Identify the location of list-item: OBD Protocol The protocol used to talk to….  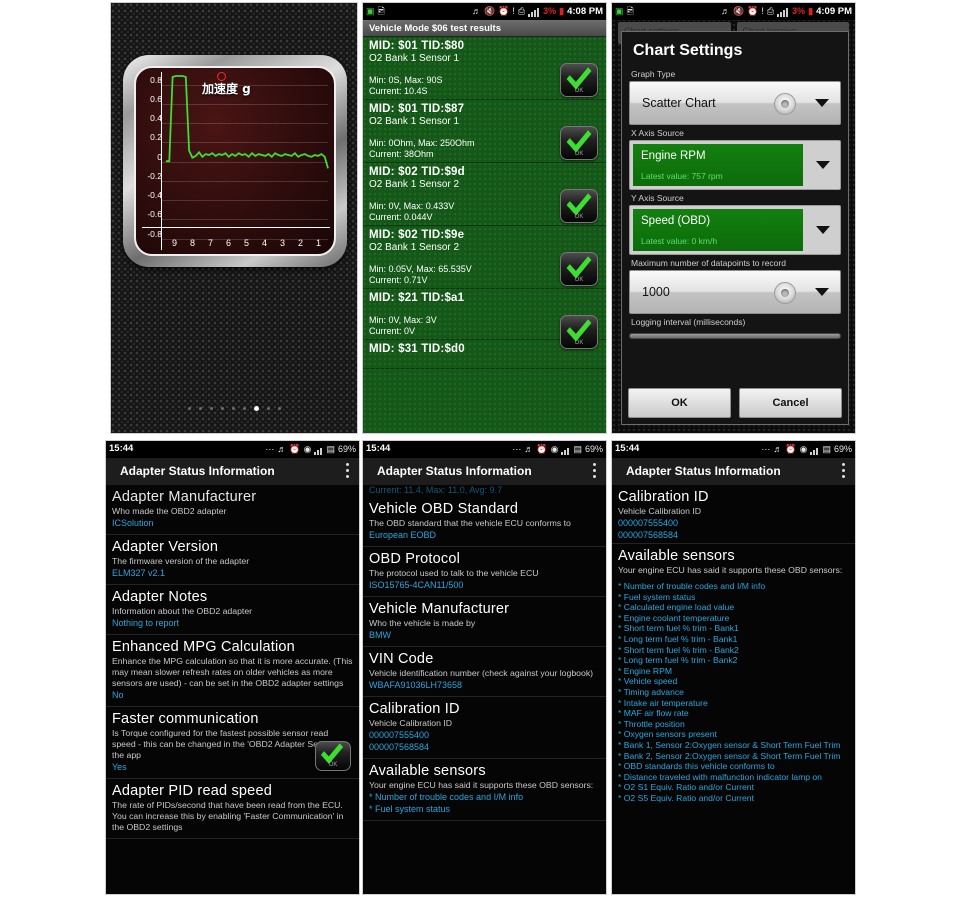
(484, 572).